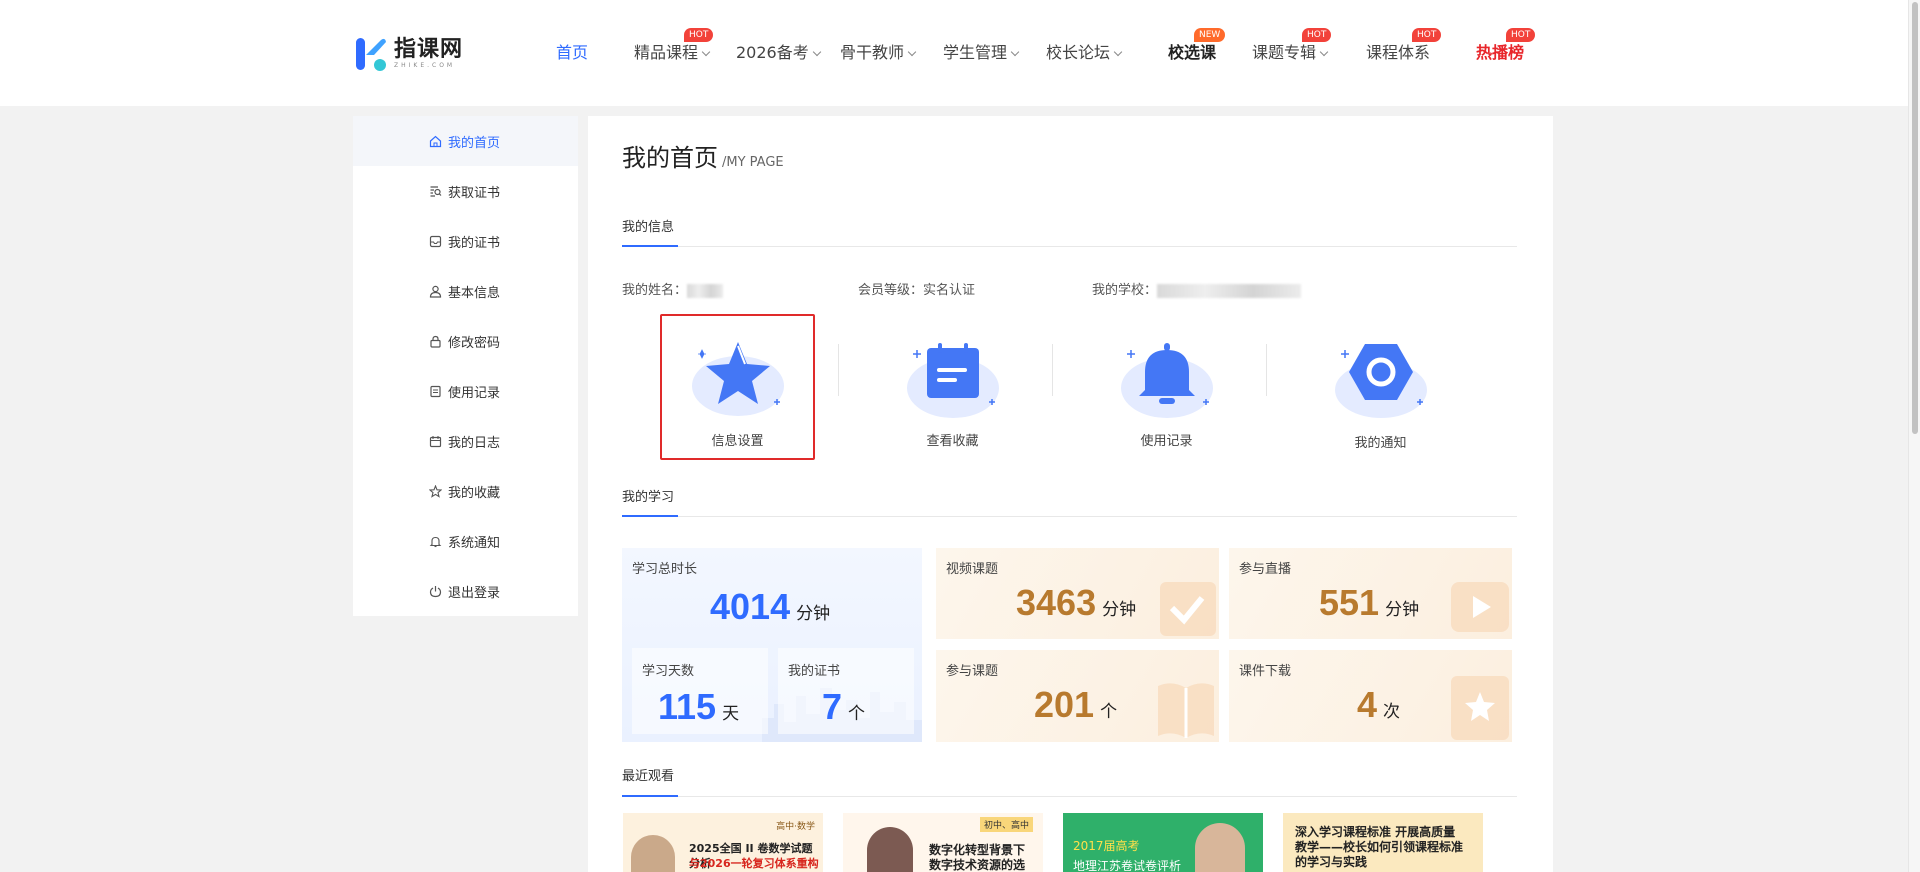 The width and height of the screenshot is (1920, 872). I want to click on certificate-search-icon, so click(435, 191).